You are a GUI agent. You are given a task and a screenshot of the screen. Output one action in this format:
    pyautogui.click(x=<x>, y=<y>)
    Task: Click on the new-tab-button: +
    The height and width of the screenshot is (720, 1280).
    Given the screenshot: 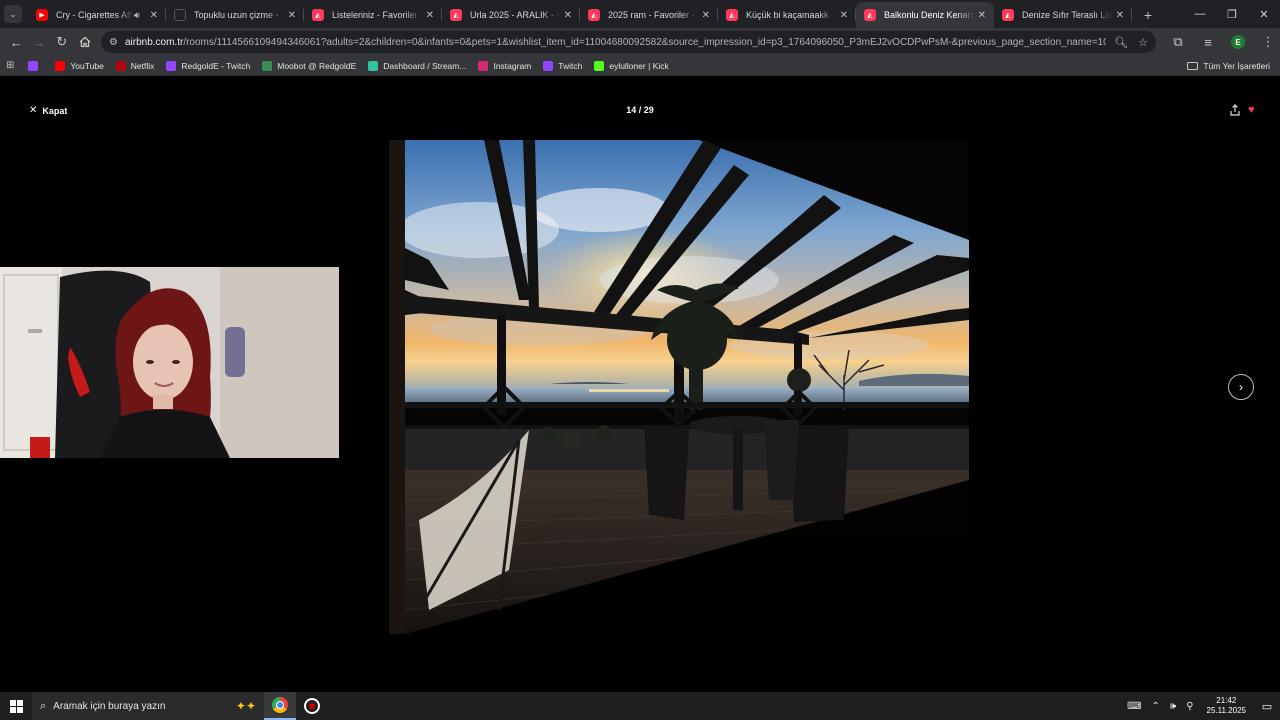 What is the action you would take?
    pyautogui.click(x=1148, y=15)
    